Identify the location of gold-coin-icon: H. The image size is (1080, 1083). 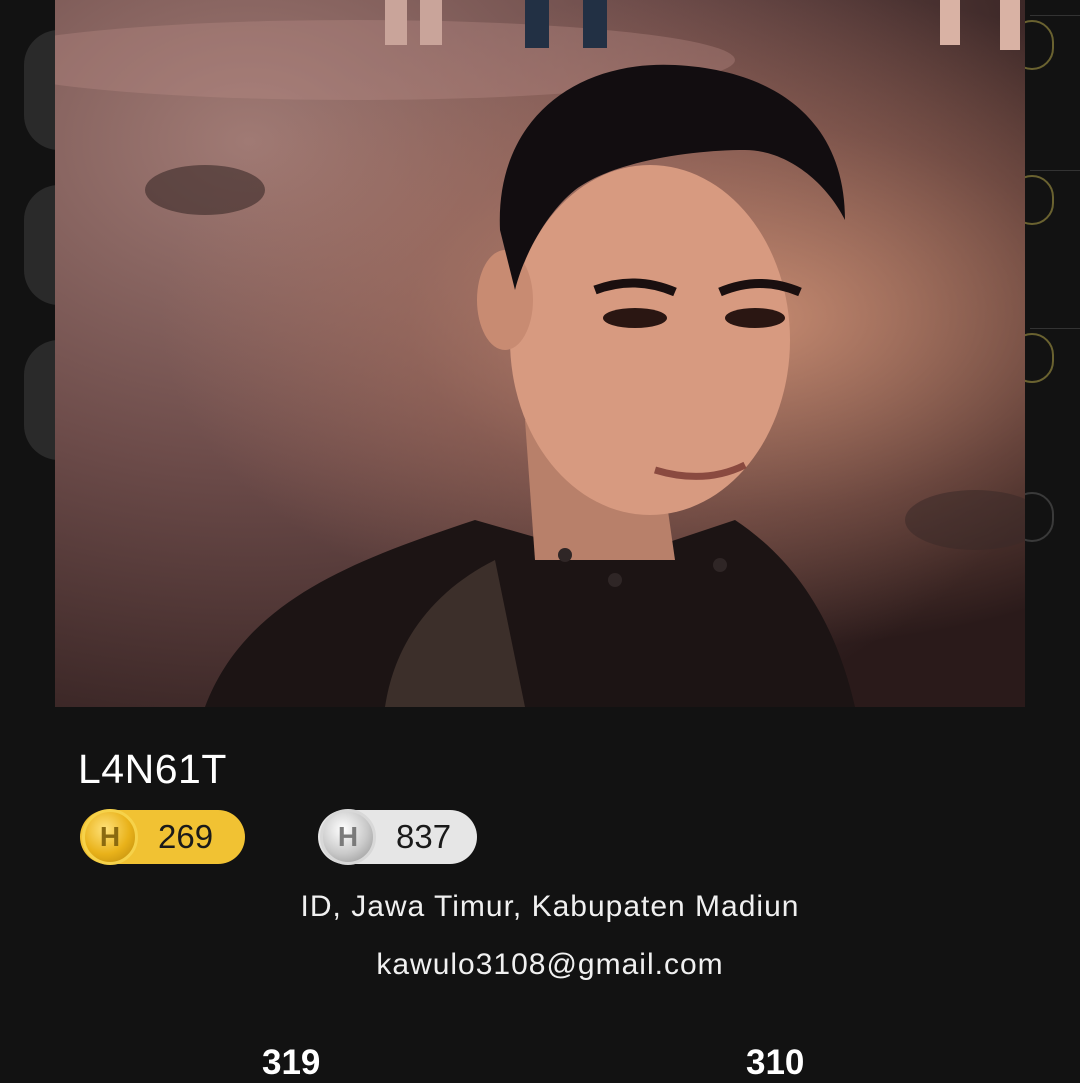
(110, 837).